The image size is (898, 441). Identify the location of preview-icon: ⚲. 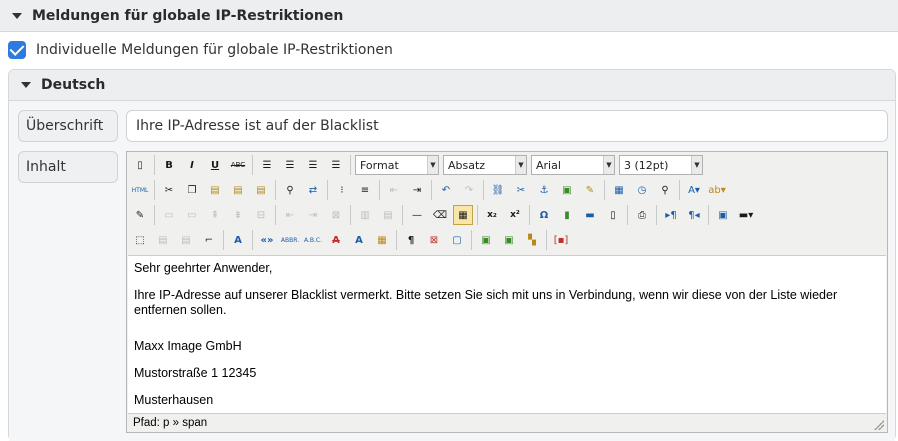
(665, 190).